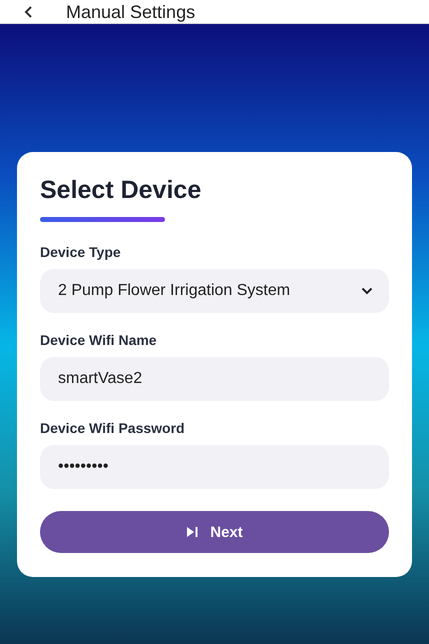  What do you see at coordinates (214, 532) in the screenshot?
I see `next-button: Next` at bounding box center [214, 532].